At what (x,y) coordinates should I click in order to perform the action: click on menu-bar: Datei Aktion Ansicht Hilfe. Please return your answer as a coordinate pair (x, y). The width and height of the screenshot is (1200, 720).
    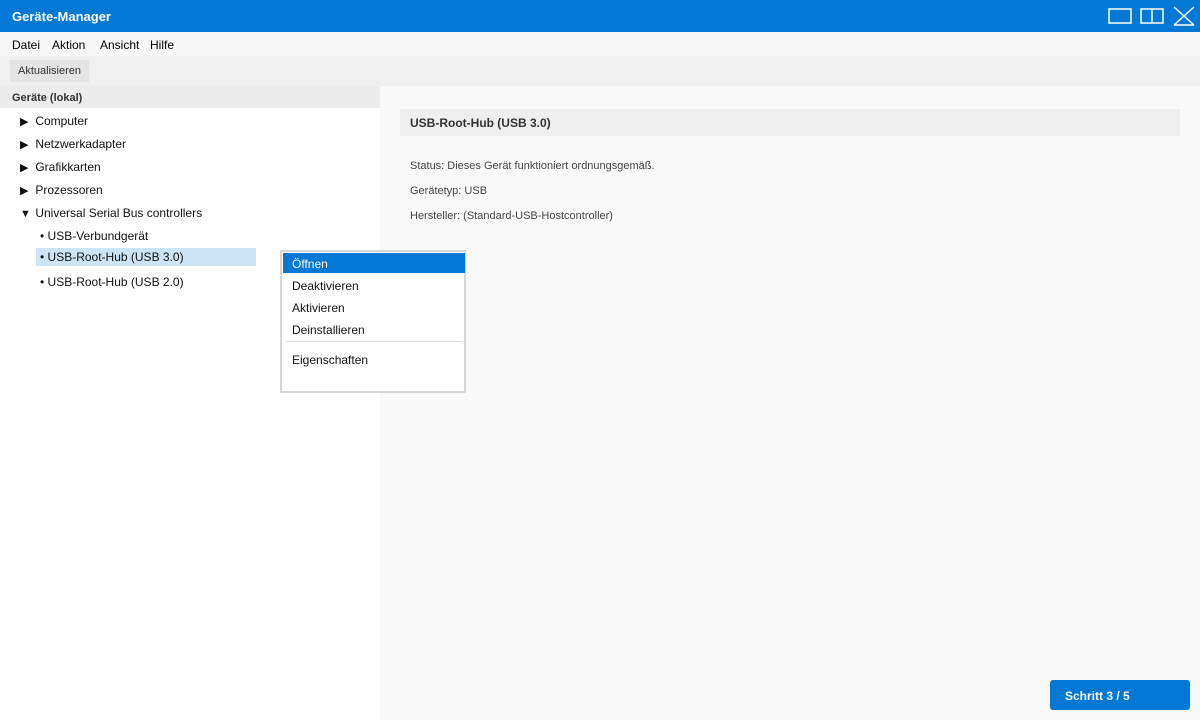
    Looking at the image, I should click on (600, 44).